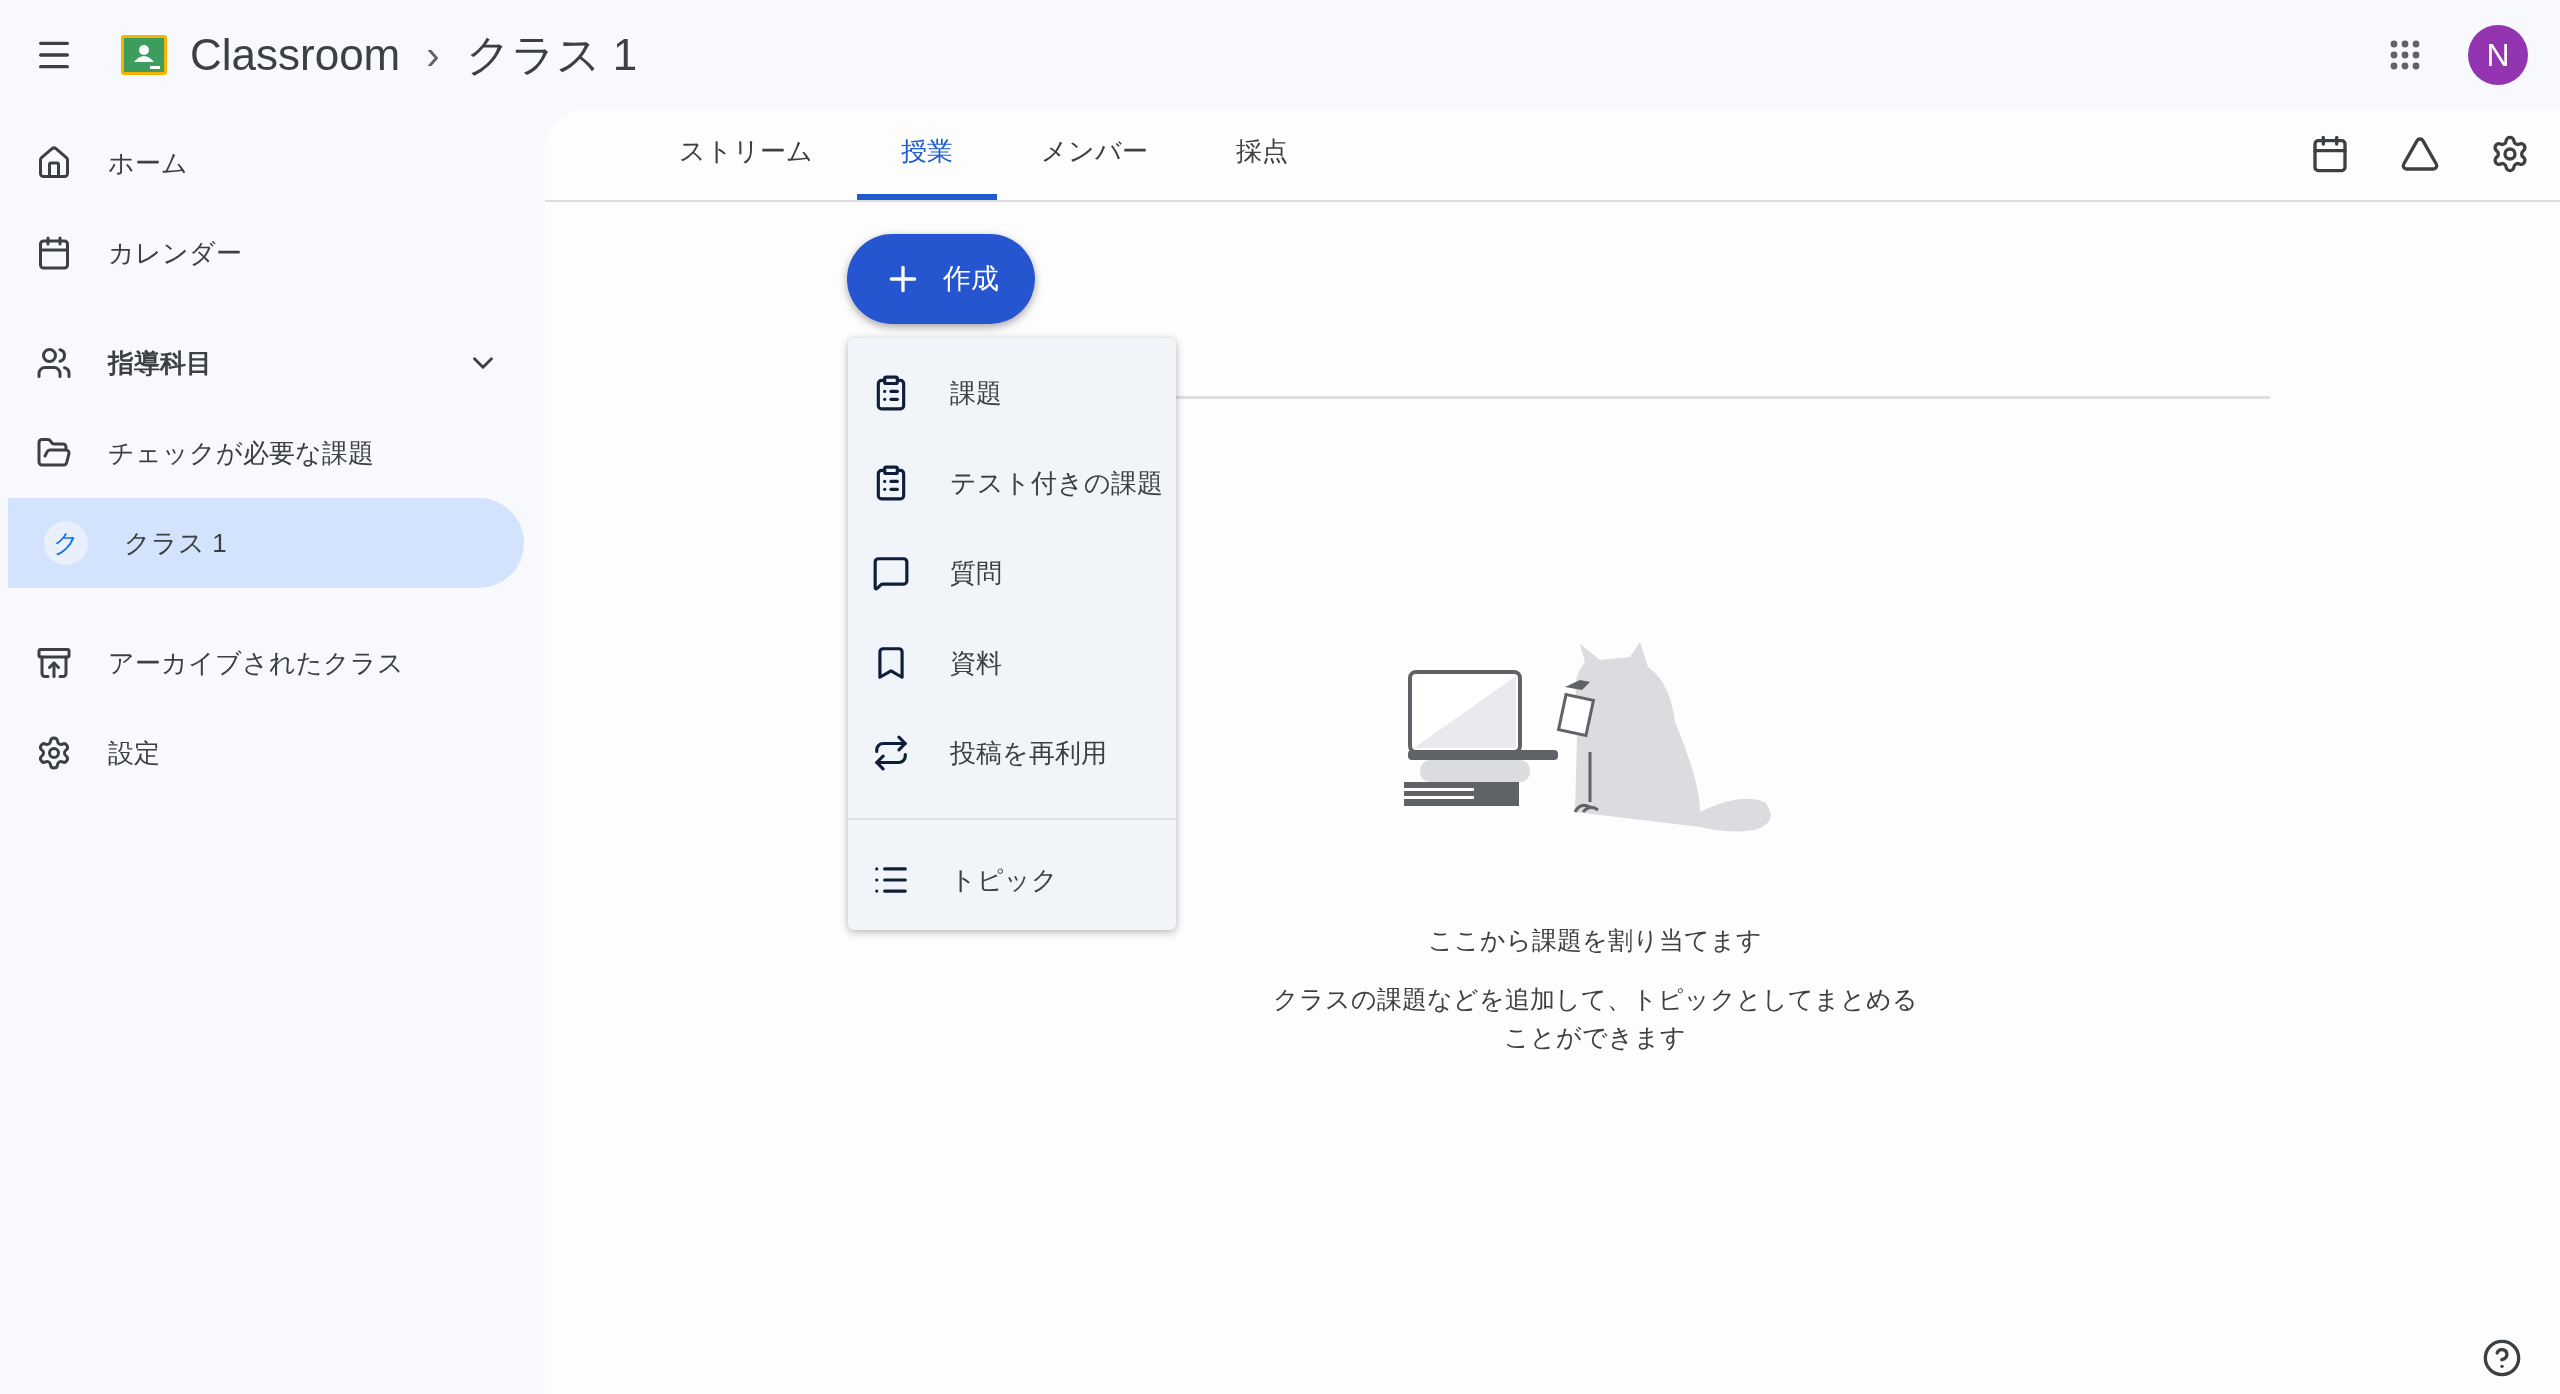 This screenshot has width=2560, height=1394. I want to click on menu-item: トピック, so click(1012, 880).